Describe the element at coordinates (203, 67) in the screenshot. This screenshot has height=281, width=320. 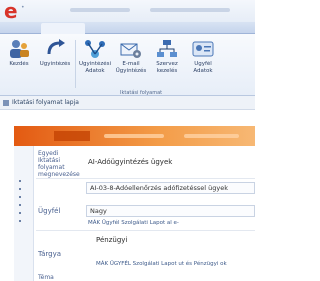
I see `ribbon-button-label: Ügyfél Adatok` at that location.